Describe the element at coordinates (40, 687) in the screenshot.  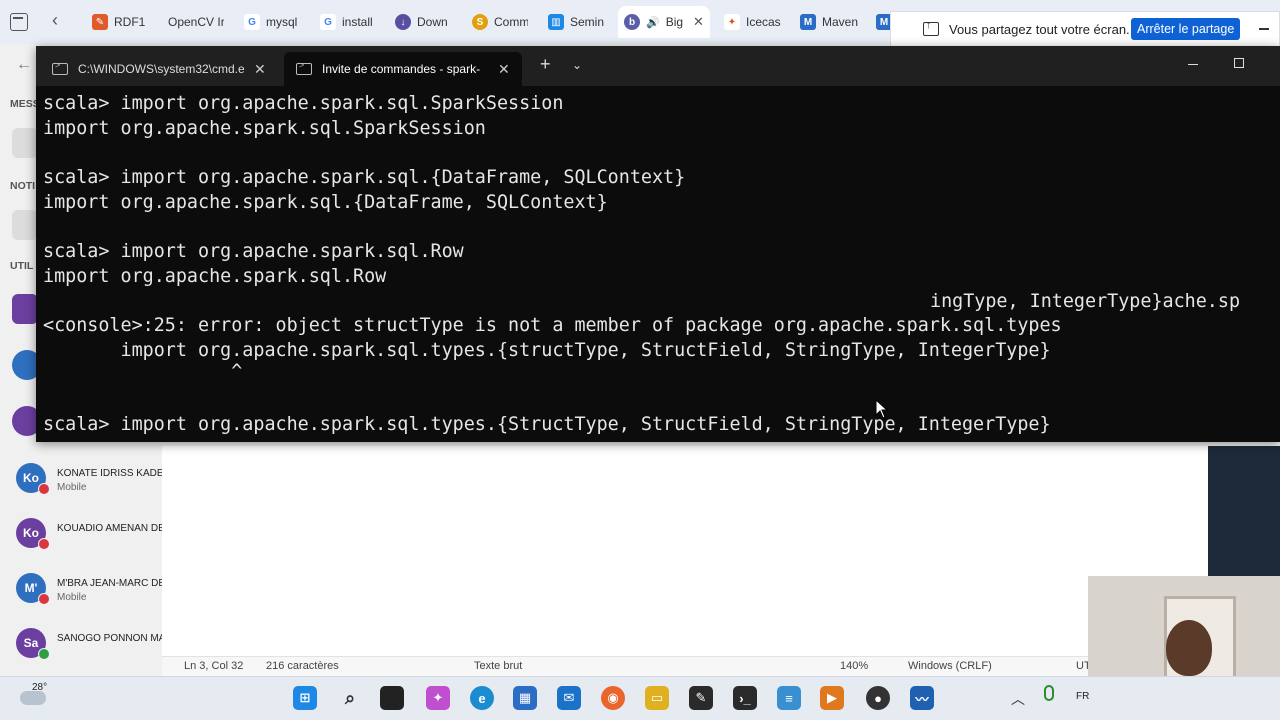
I see `weather-temperature: 28°` at that location.